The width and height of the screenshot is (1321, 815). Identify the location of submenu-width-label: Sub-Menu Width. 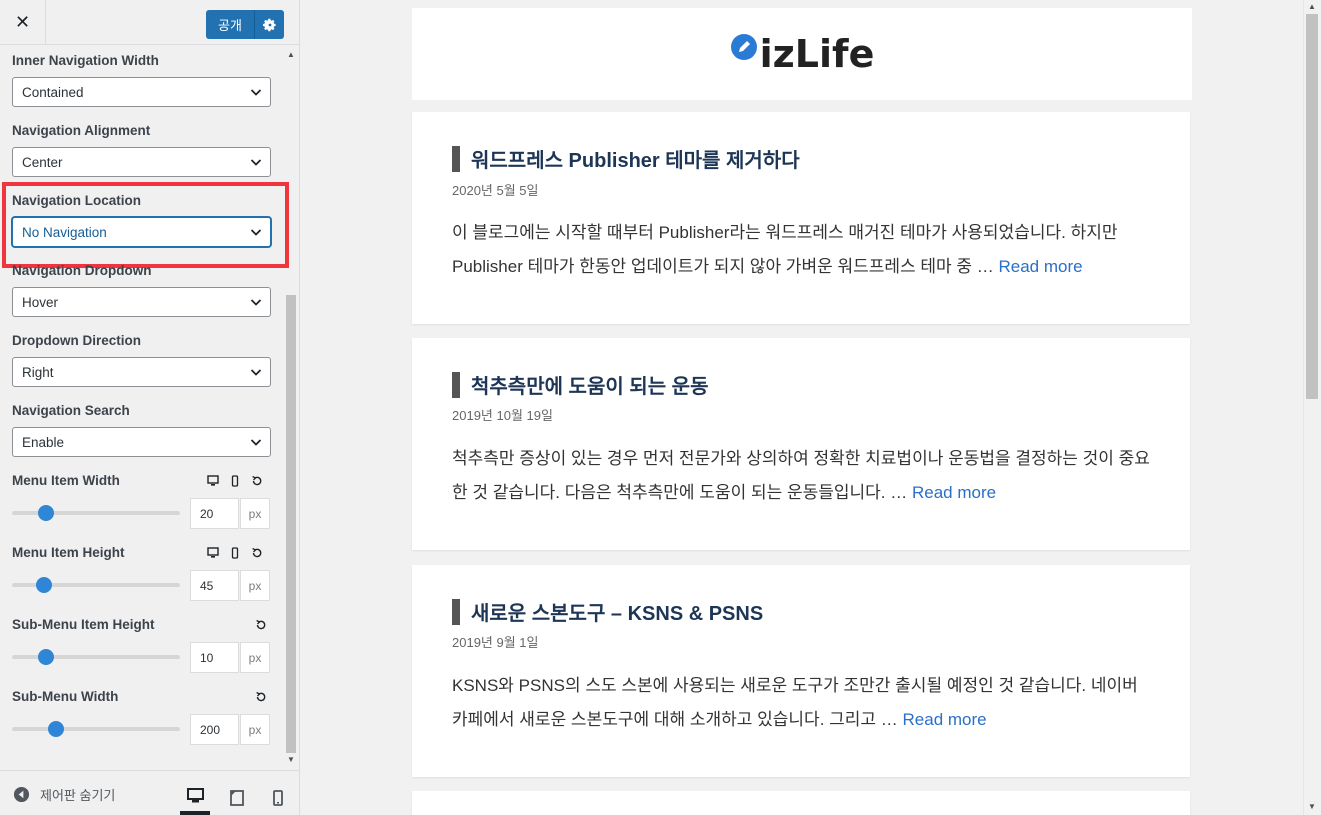
(65, 696).